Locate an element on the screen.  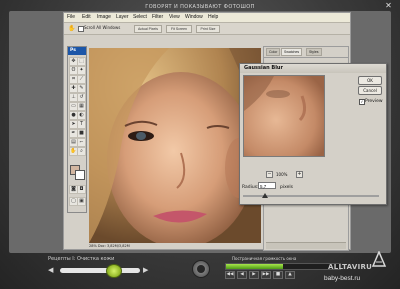
brand-logo-icon is located at coordinates (379, 259).